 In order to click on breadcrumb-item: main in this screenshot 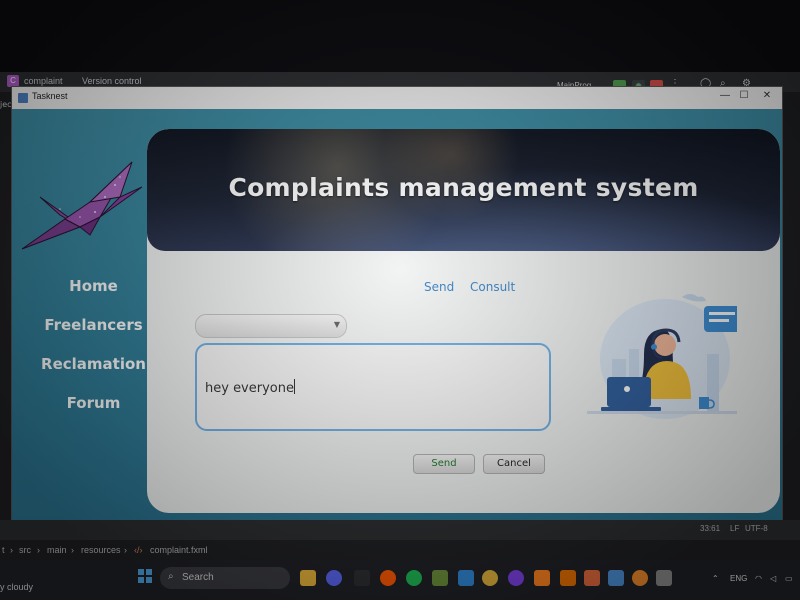, I will do `click(57, 550)`.